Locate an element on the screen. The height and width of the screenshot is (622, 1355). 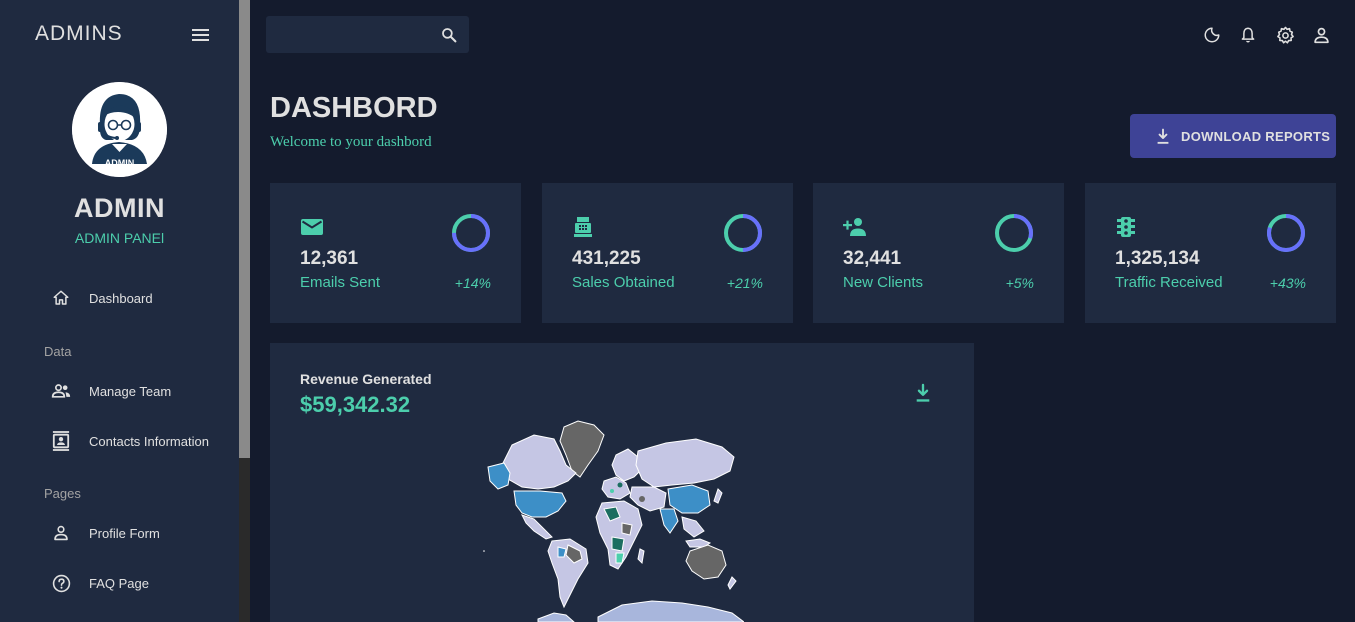
sidebar-item-contacts: Contacts Information is located at coordinates (119, 441).